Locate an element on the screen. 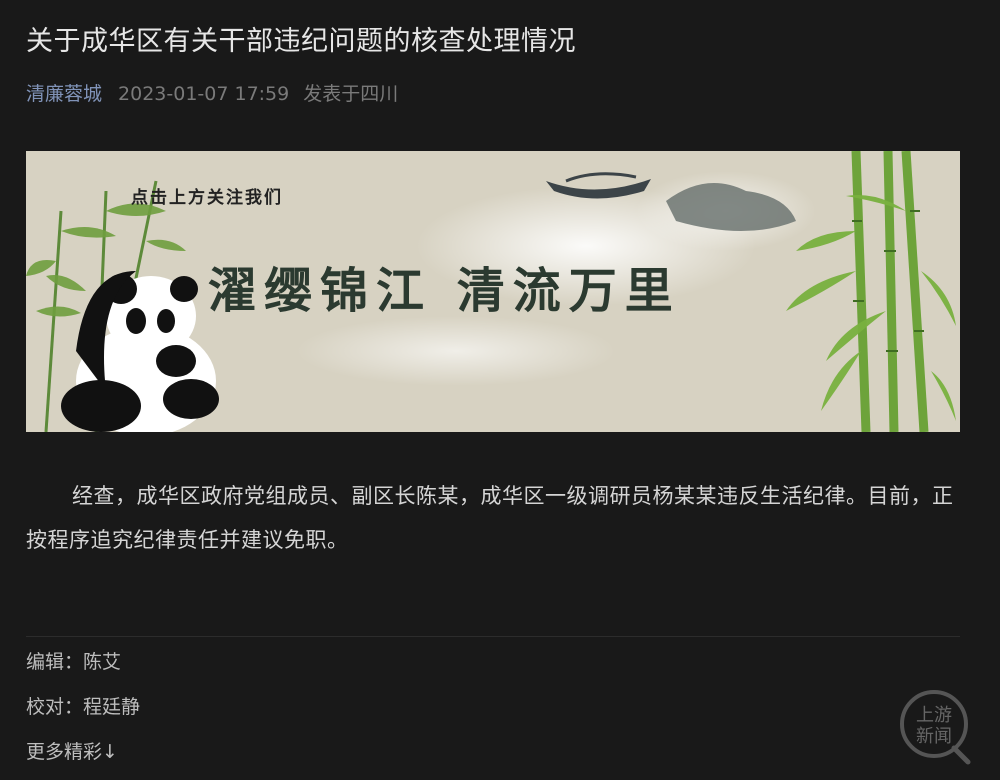 The height and width of the screenshot is (780, 1000). account-name-link: 清廉蓉城 is located at coordinates (64, 94).